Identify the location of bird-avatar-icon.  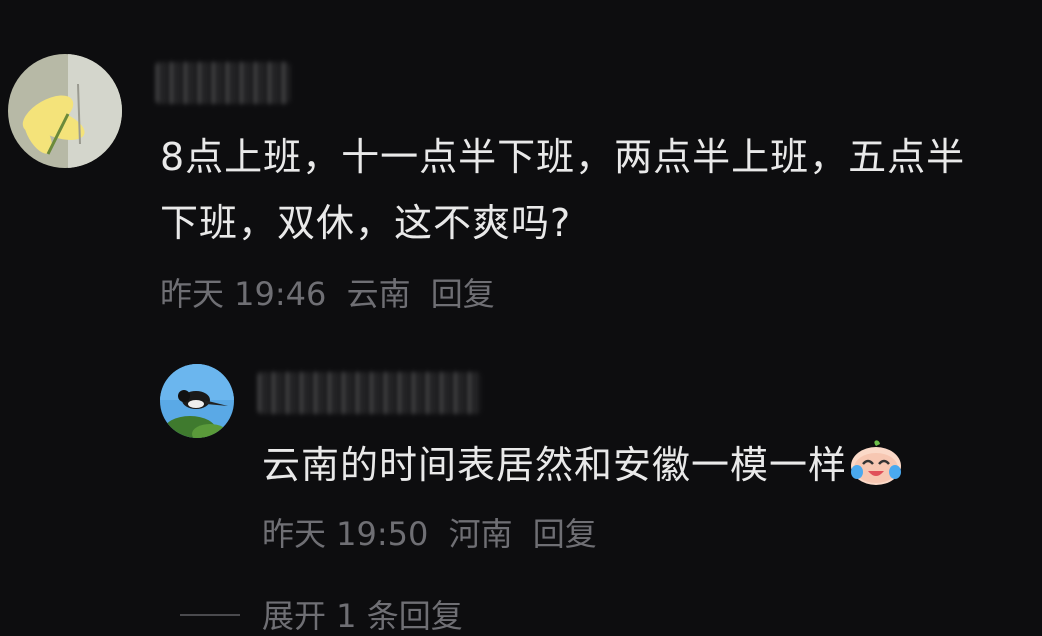
(197, 401).